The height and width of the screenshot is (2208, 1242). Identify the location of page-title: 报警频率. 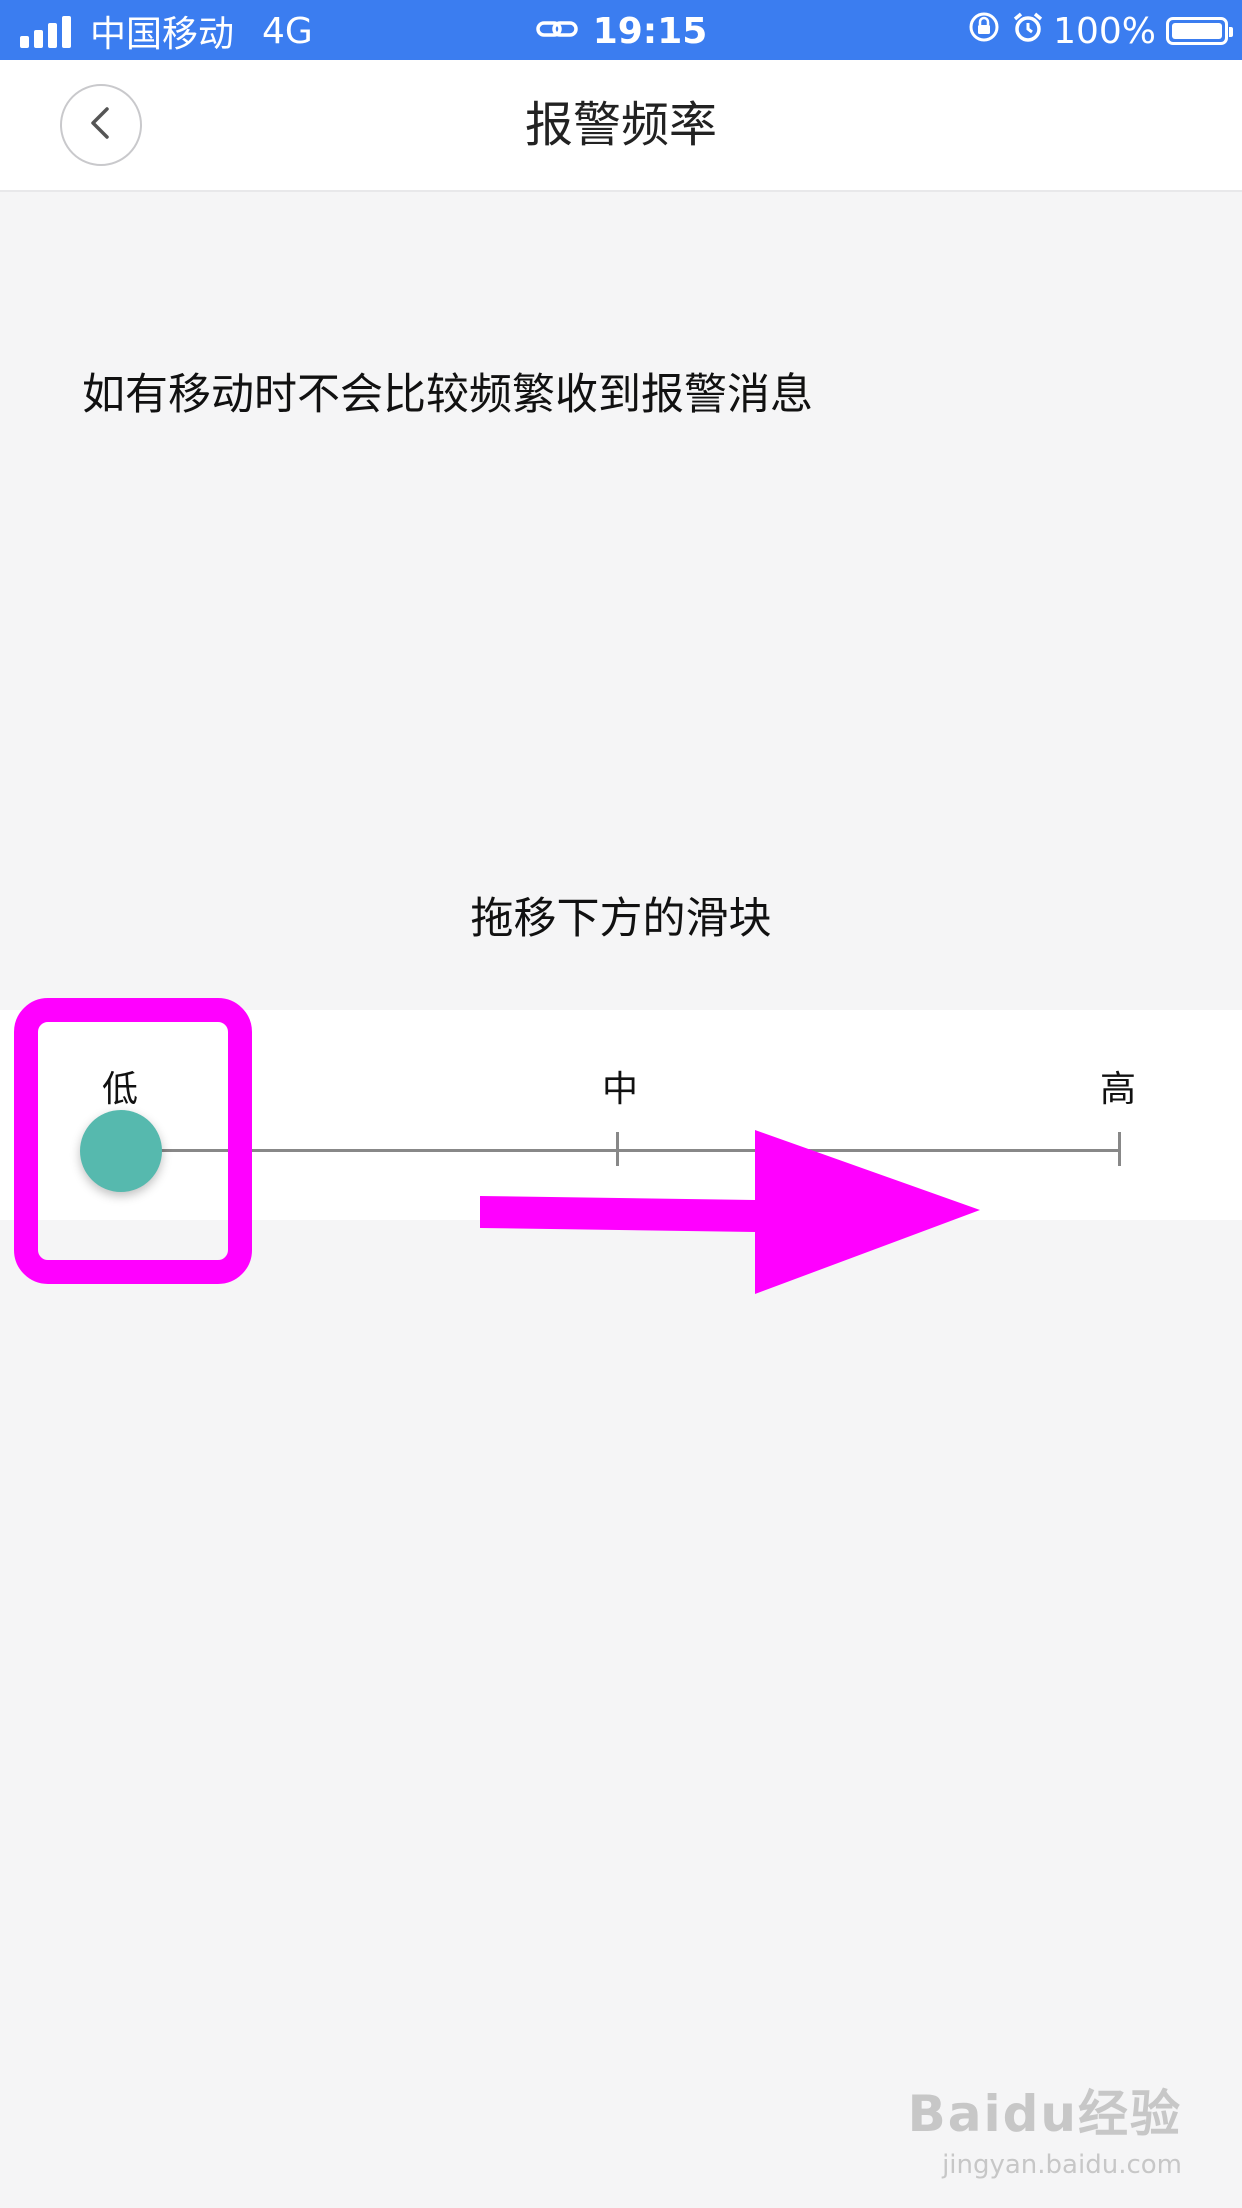
(620, 125).